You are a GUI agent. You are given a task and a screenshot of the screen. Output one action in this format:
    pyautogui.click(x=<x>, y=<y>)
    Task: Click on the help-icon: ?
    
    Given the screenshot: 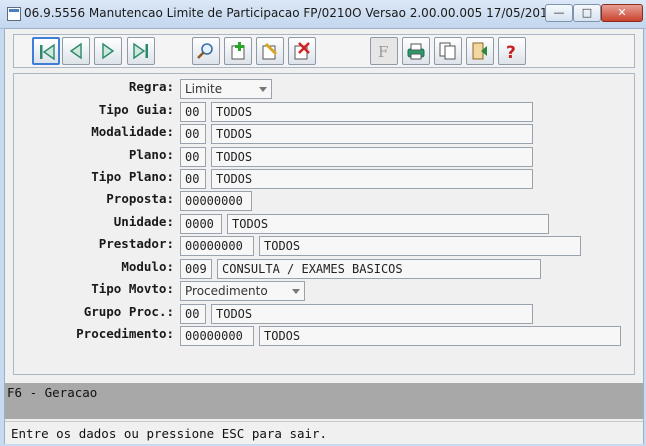 What is the action you would take?
    pyautogui.click(x=511, y=52)
    